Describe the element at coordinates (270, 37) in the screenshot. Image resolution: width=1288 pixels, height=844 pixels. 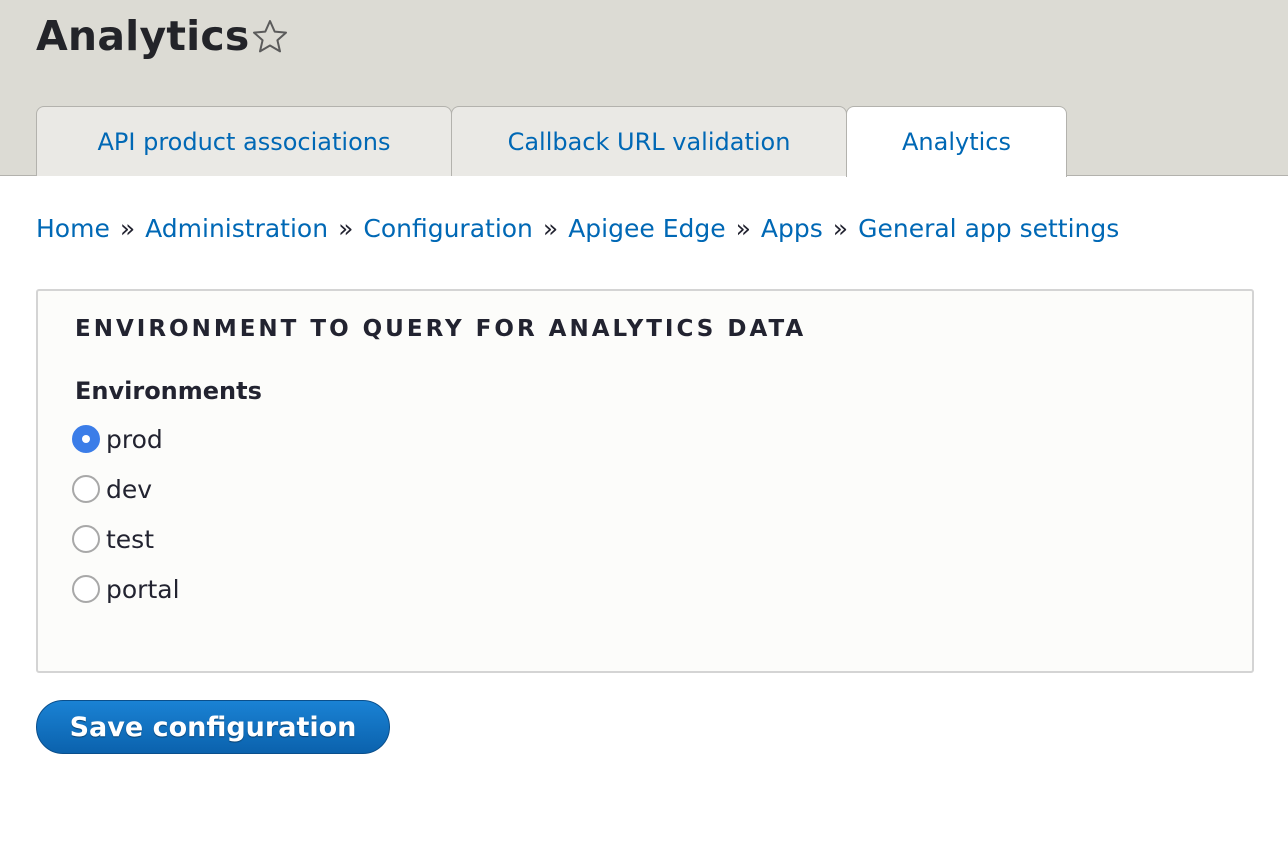
I see `star-outline-icon` at that location.